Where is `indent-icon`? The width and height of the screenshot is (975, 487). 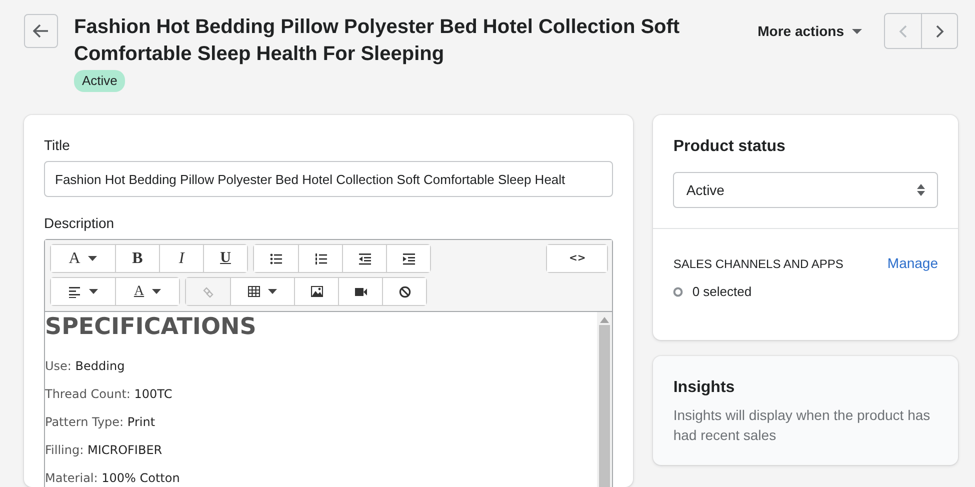
indent-icon is located at coordinates (408, 258).